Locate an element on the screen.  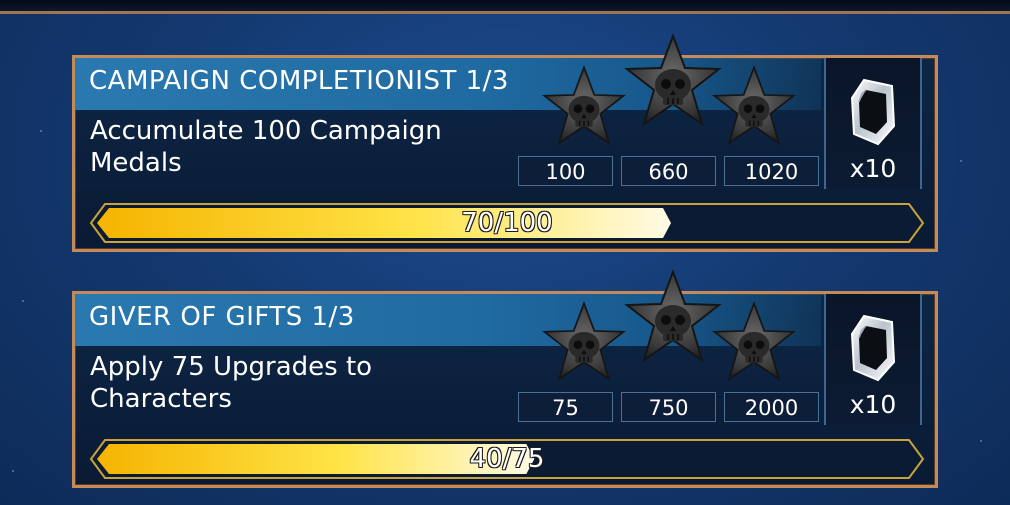
progress-bar: 70/100 is located at coordinates (507, 223).